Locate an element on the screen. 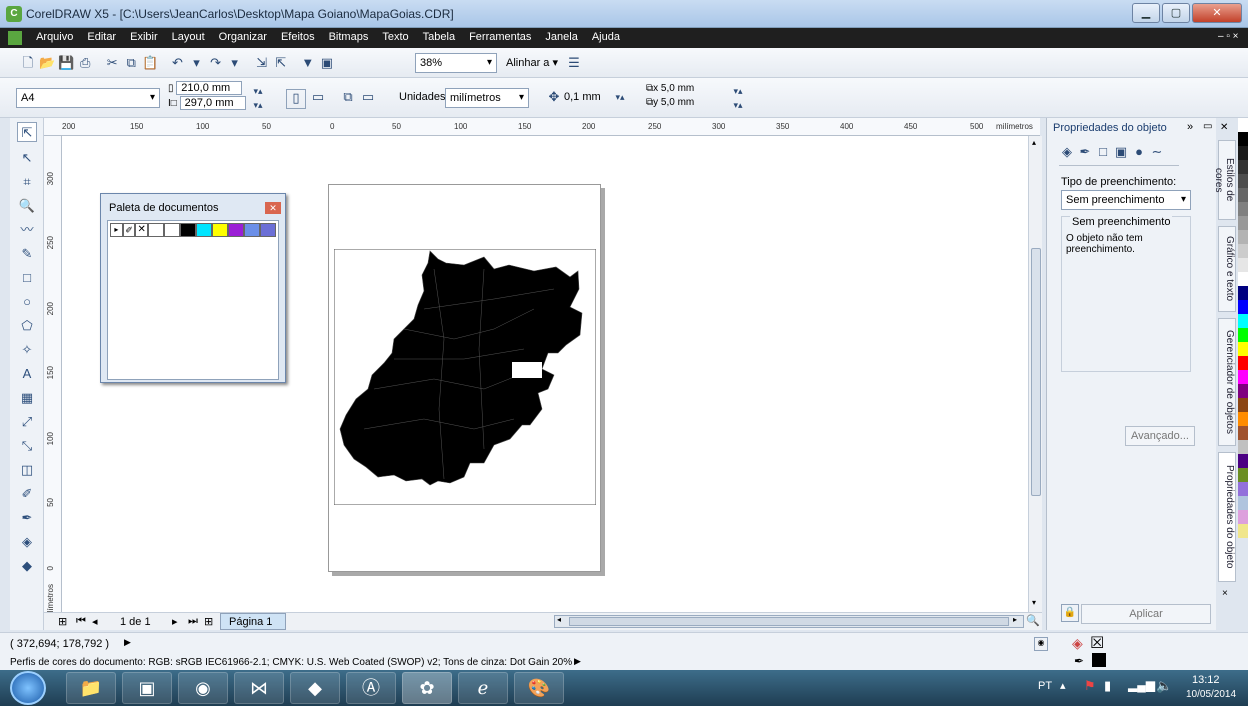 This screenshot has width=1248, height=706. close-button: ✕ is located at coordinates (1217, 13).